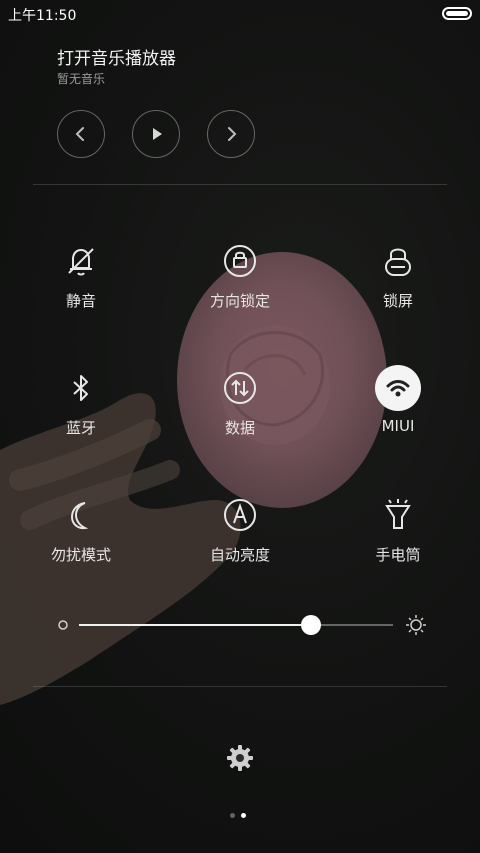 This screenshot has width=480, height=853. I want to click on toggle-data: 数据, so click(240, 410).